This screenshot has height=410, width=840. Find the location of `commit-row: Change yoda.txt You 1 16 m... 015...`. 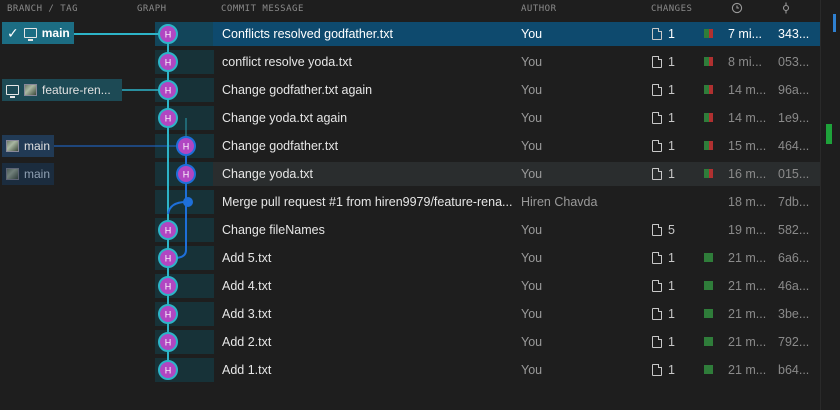

commit-row: Change yoda.txt You 1 16 m... 015... is located at coordinates (410, 174).